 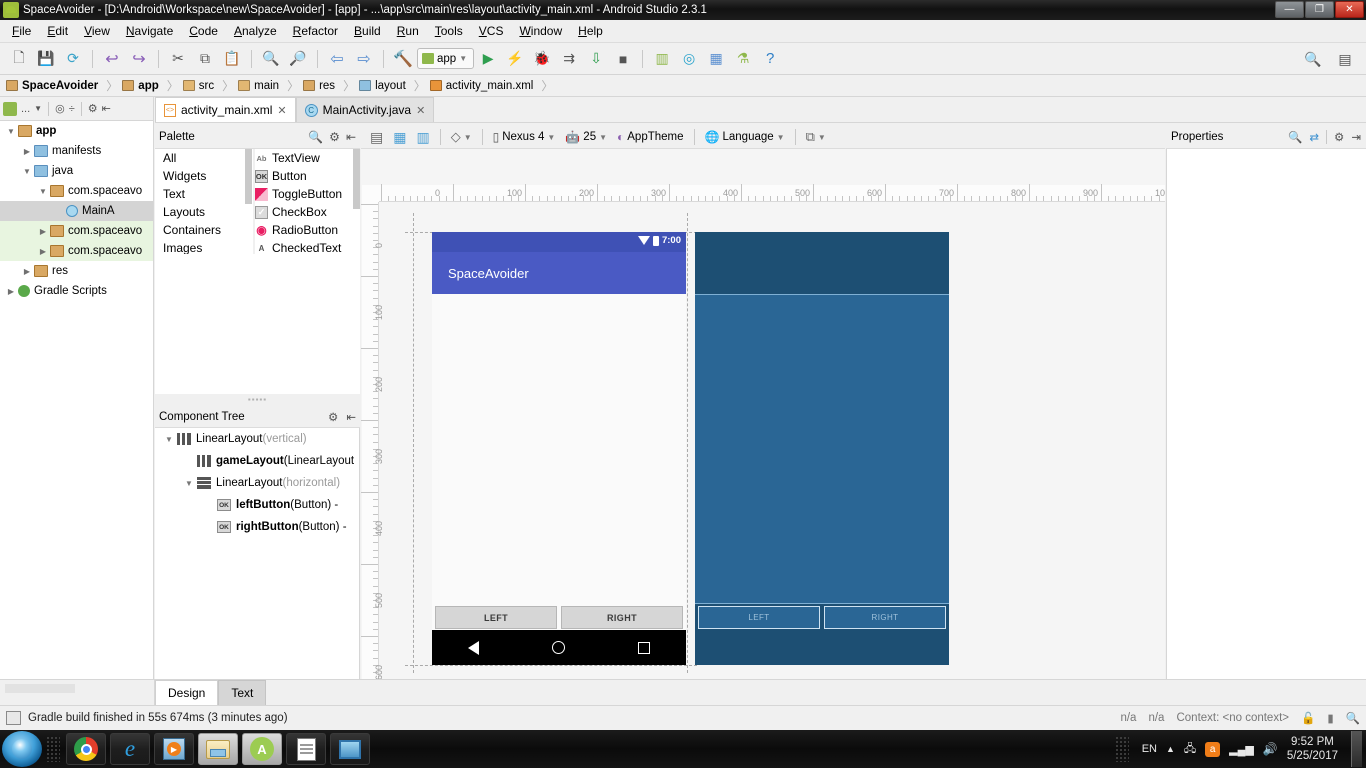 I want to click on collapse-arrow-icon: ▼, so click(x=189, y=483).